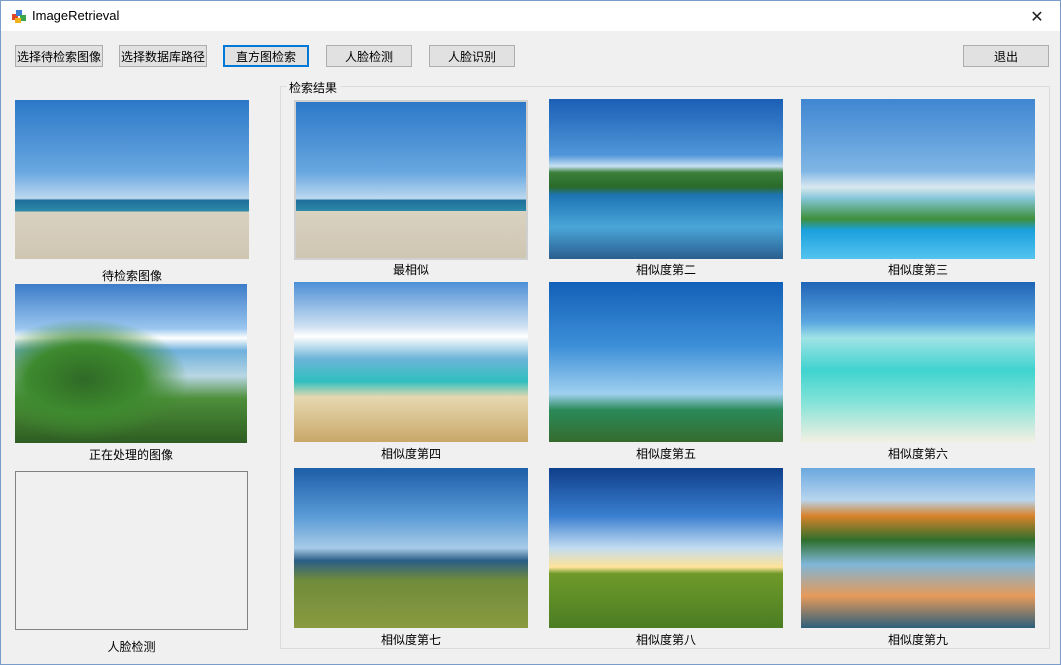  Describe the element at coordinates (130, 455) in the screenshot. I see `processing-image-caption: 正在处理的图像` at that location.